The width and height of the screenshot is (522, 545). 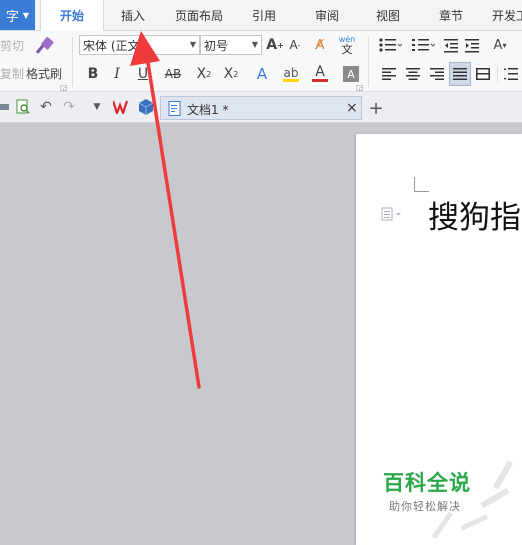 I want to click on menu-bar: 字 ▼ 开始 插入 页面布局 引用 审阅 视图 章节 开发工, so click(x=261, y=15).